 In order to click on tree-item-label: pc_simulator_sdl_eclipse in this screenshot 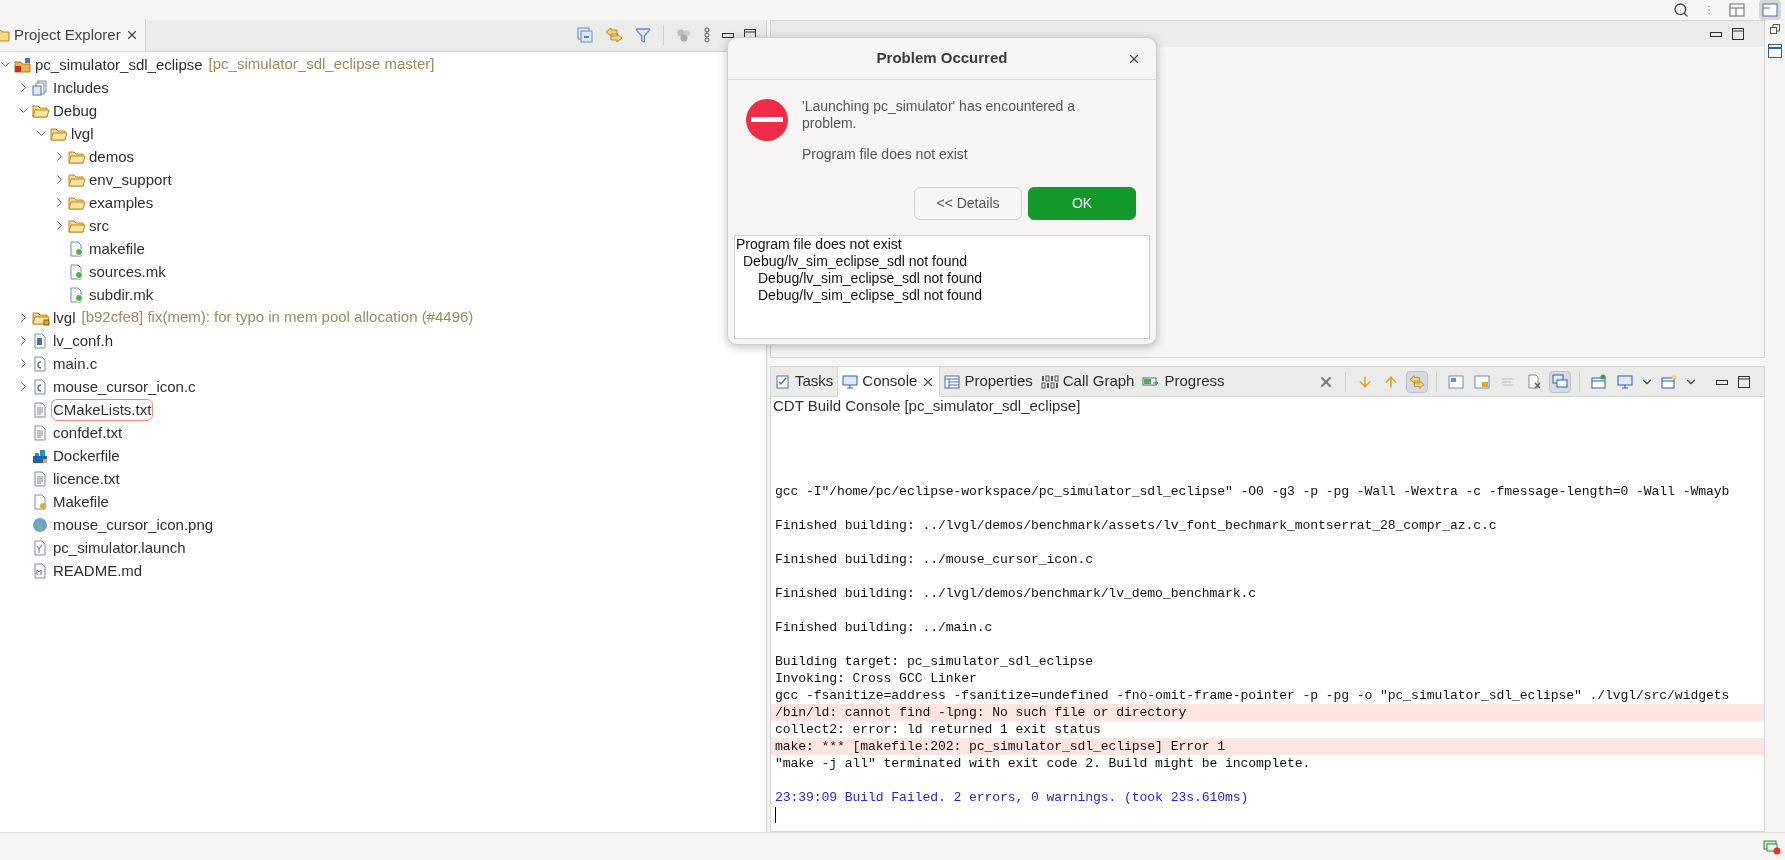, I will do `click(119, 64)`.